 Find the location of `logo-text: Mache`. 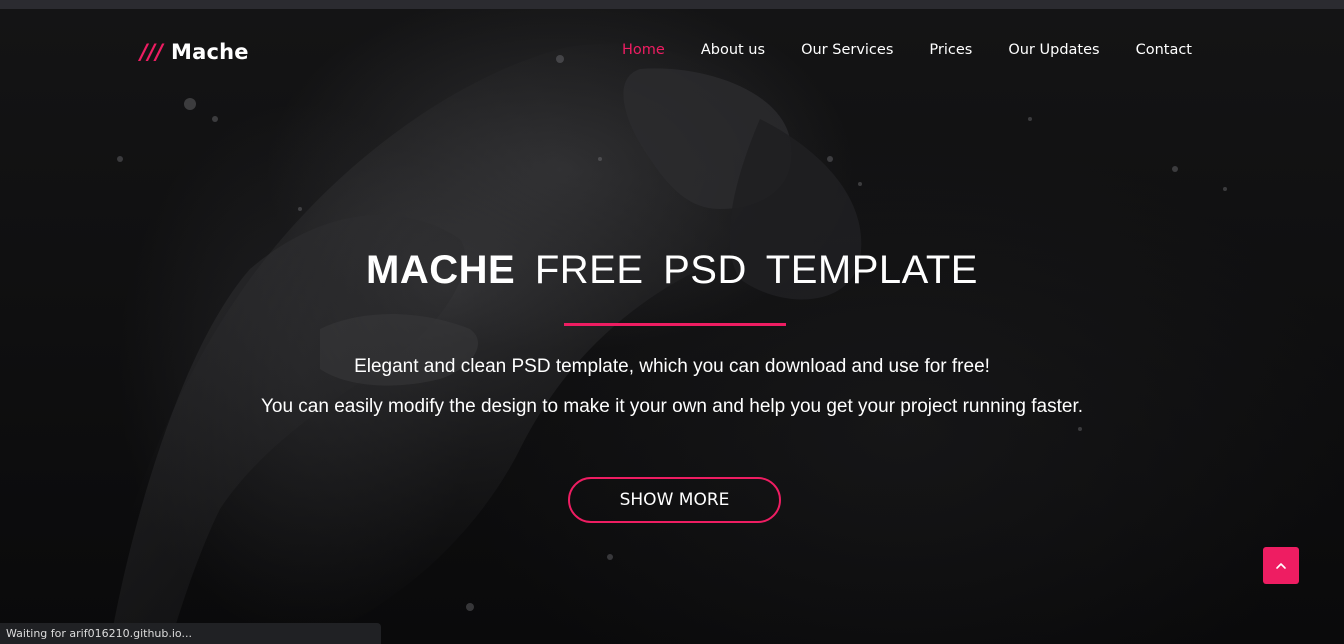

logo-text: Mache is located at coordinates (210, 52).